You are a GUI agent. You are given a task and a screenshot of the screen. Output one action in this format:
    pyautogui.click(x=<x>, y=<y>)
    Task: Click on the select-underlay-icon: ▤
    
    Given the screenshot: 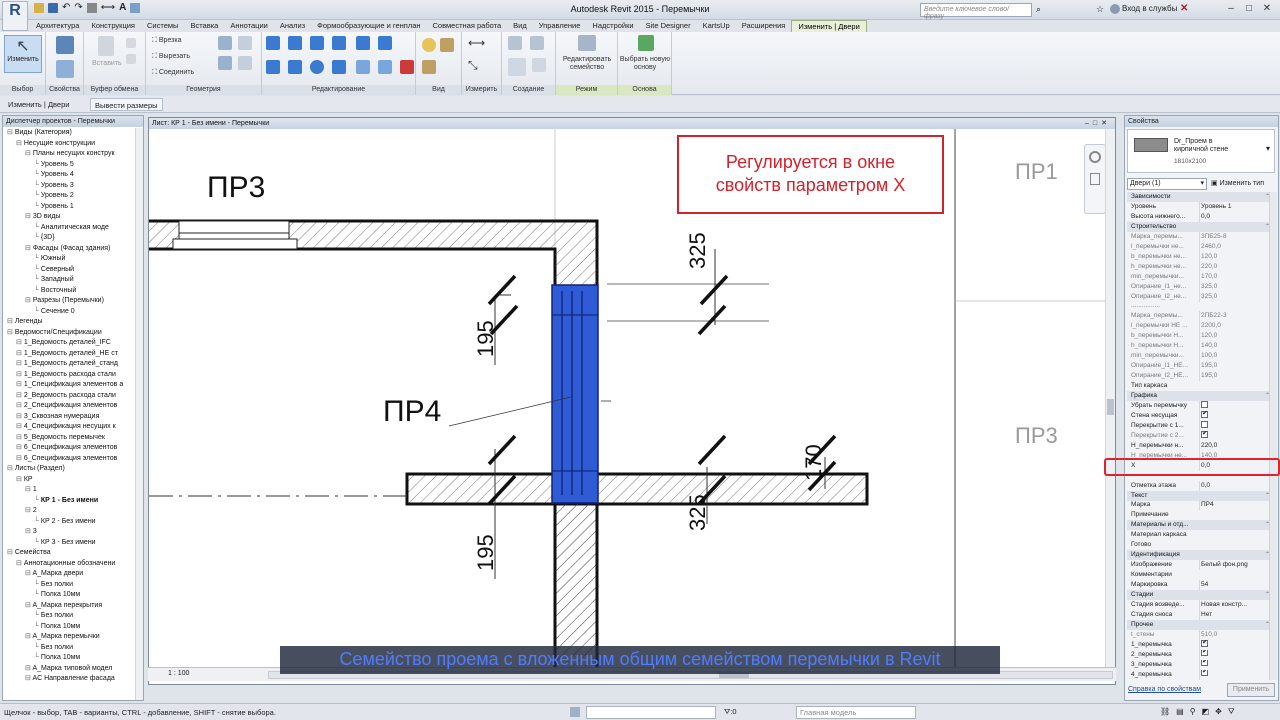 What is the action you would take?
    pyautogui.click(x=1180, y=712)
    